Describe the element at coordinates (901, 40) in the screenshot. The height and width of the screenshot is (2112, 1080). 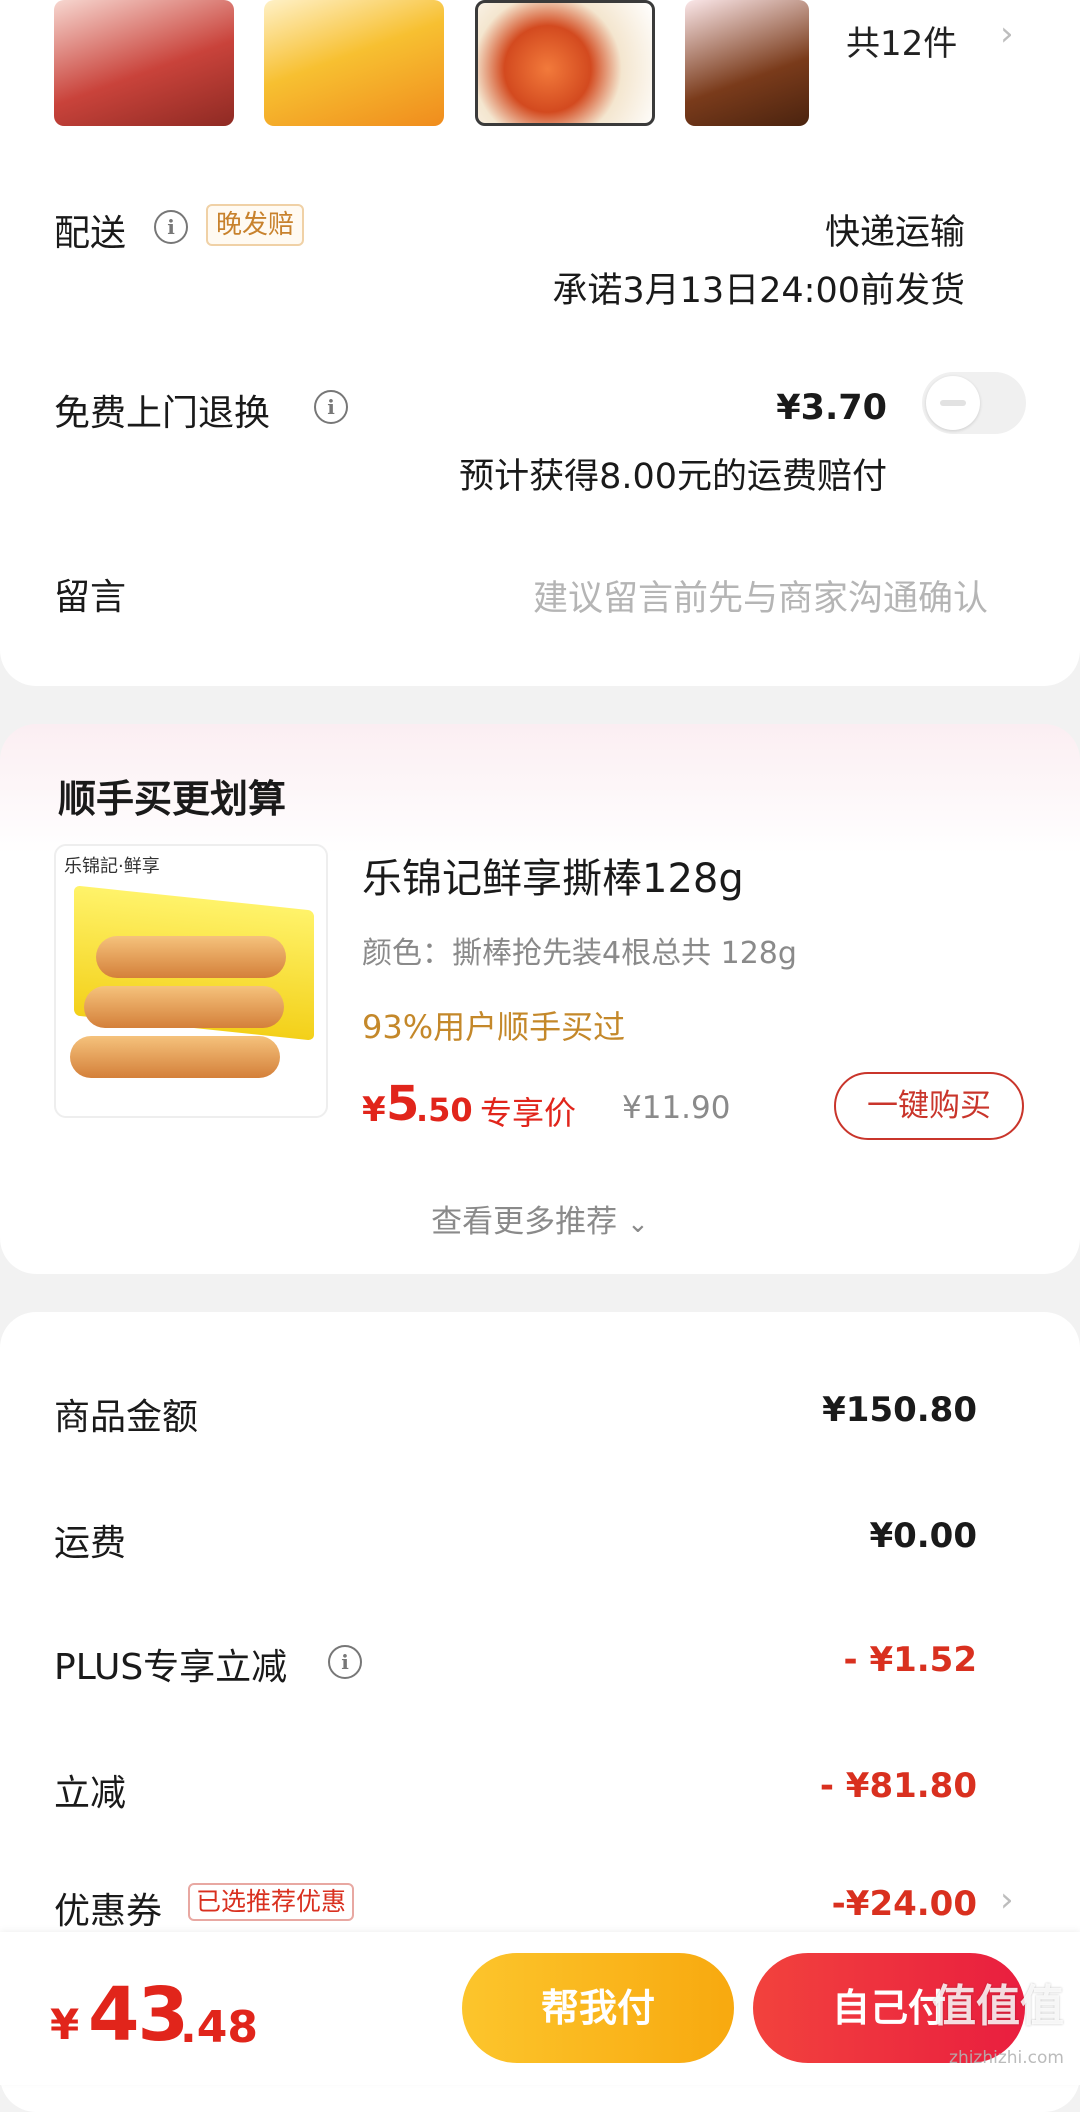
I see `item-count: 共12件` at that location.